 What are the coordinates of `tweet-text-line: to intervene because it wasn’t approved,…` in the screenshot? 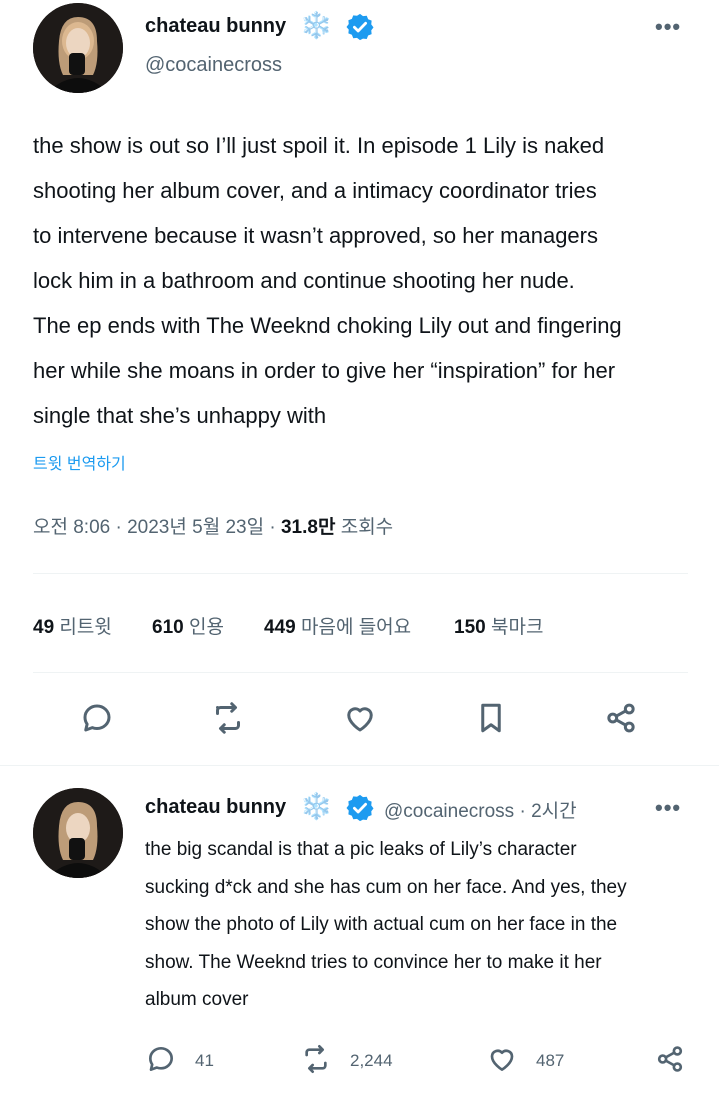 It's located at (315, 235).